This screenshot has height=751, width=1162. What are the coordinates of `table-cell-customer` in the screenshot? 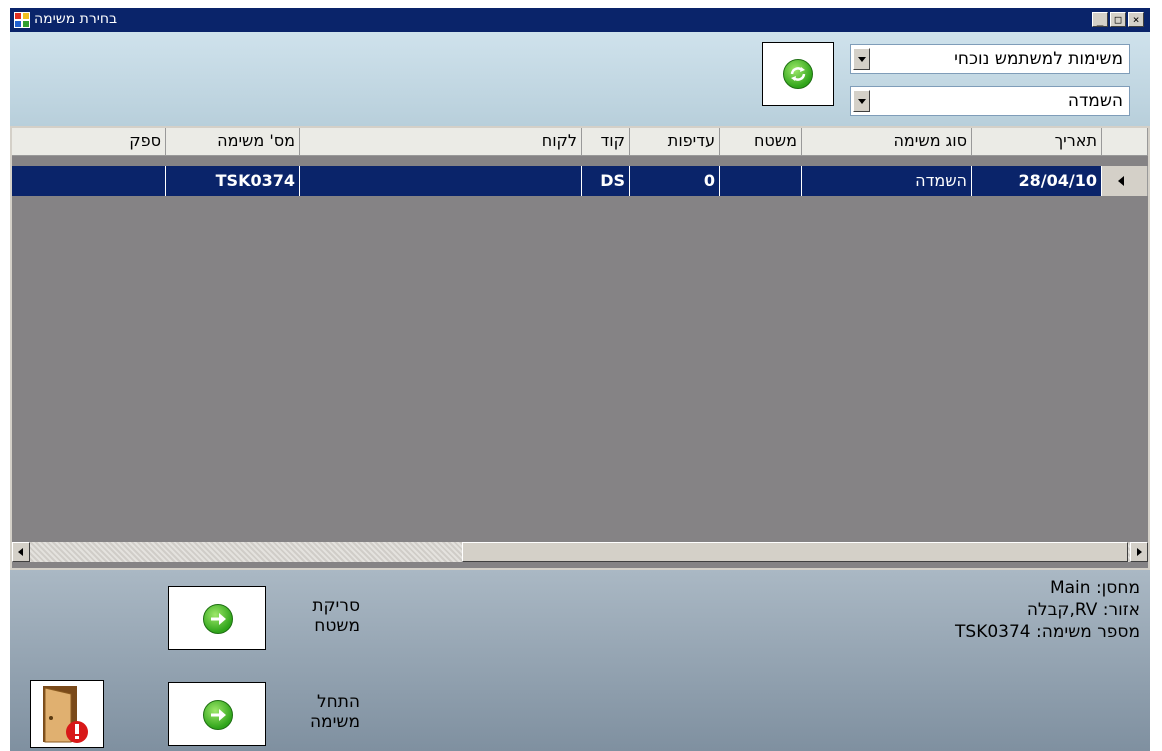 It's located at (441, 181).